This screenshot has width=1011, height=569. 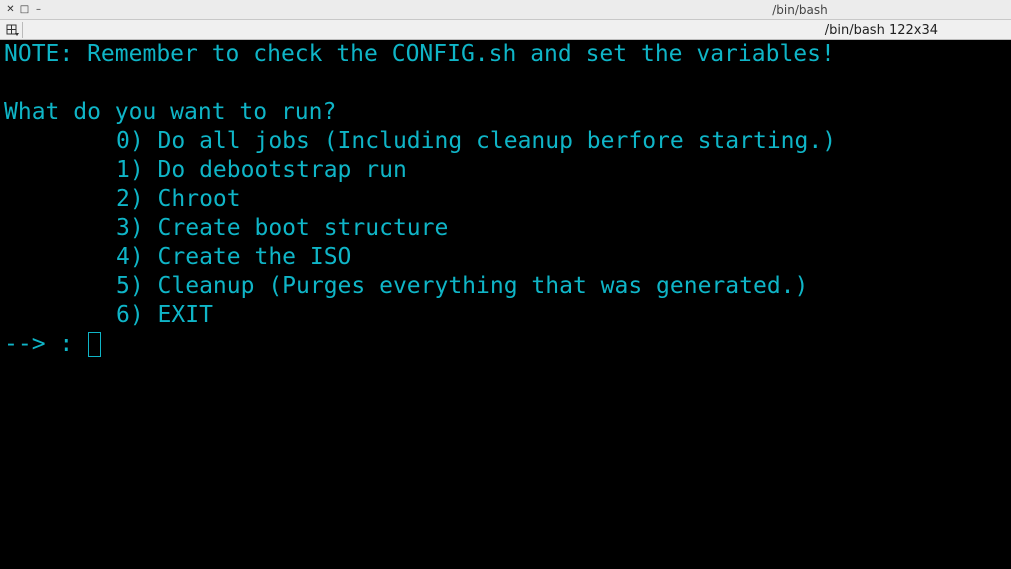 I want to click on text-cursor, so click(x=95, y=344).